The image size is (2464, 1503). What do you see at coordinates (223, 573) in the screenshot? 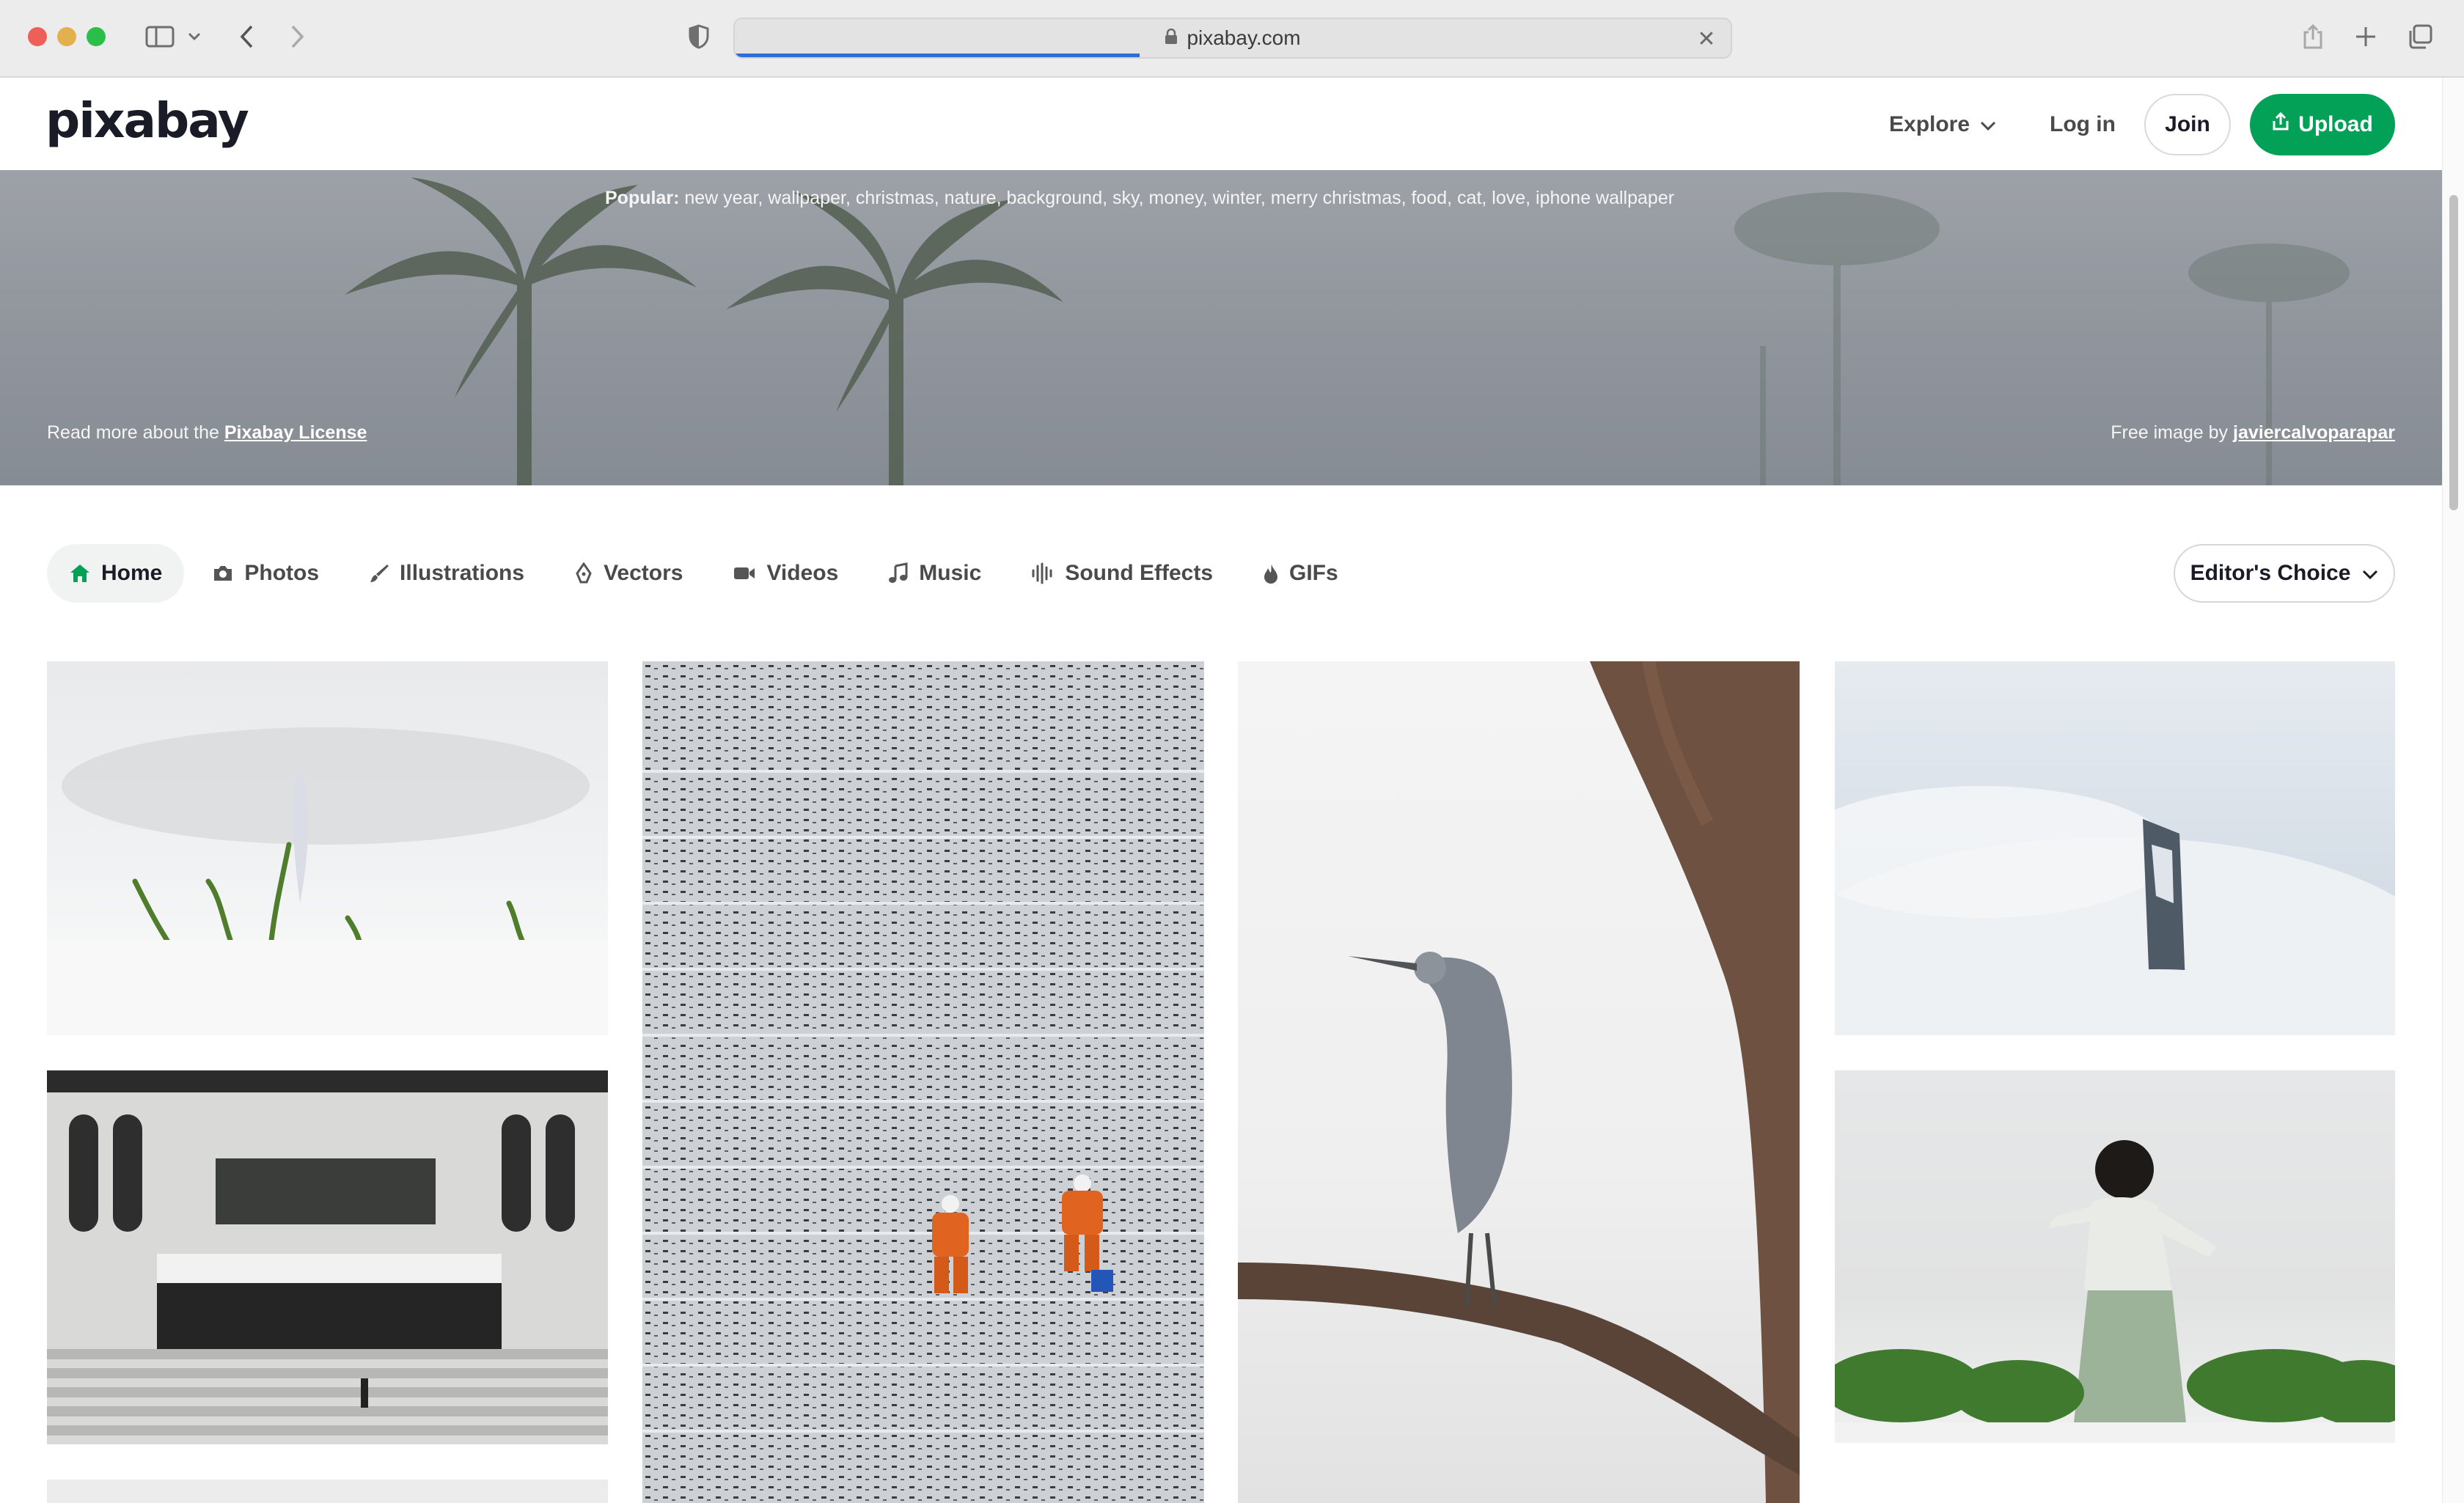
I see `camera-icon` at bounding box center [223, 573].